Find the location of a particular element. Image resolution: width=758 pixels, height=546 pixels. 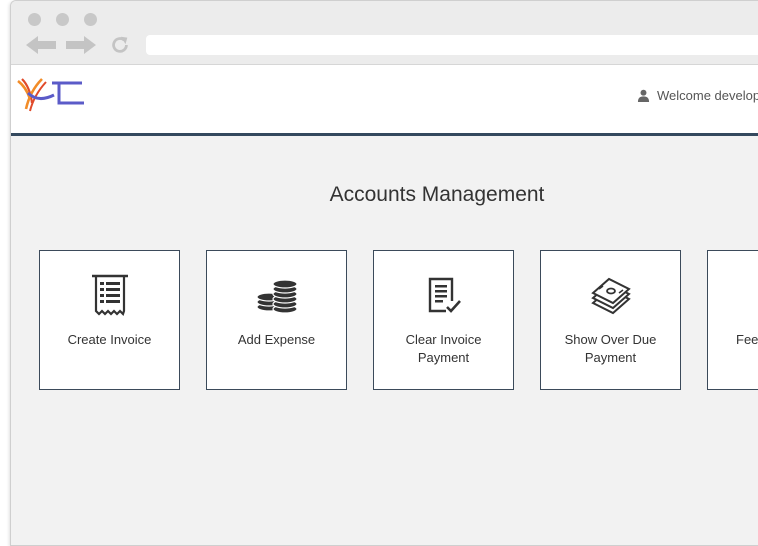

card-label: Clear Invoice Payment is located at coordinates (443, 348).